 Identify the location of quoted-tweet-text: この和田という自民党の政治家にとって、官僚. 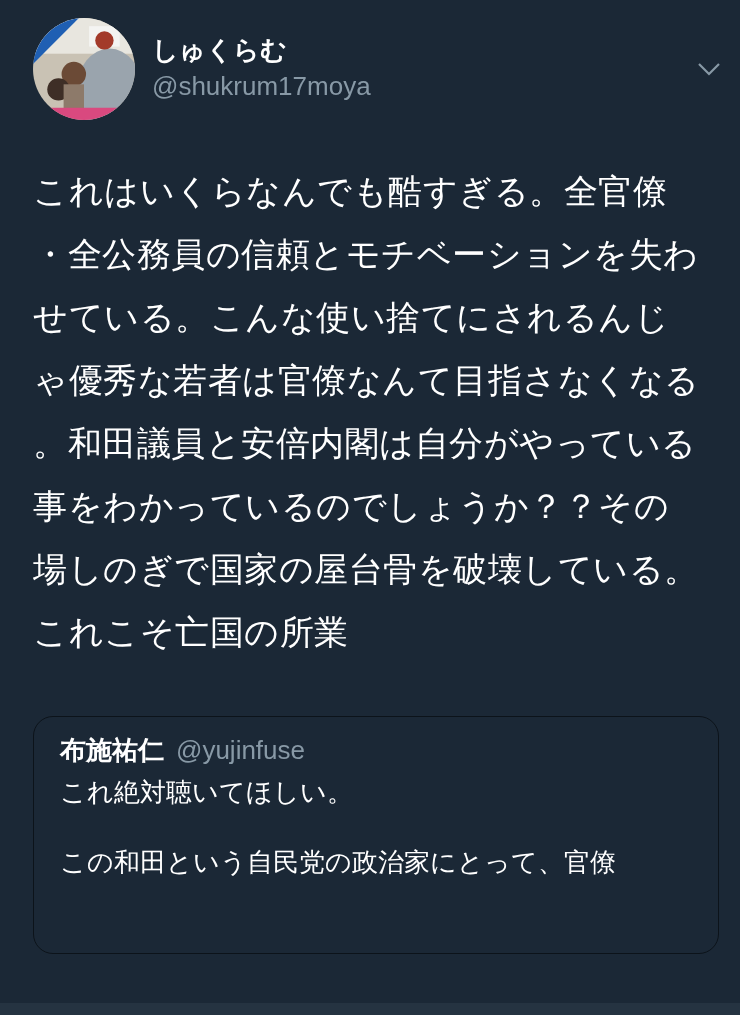
(338, 862).